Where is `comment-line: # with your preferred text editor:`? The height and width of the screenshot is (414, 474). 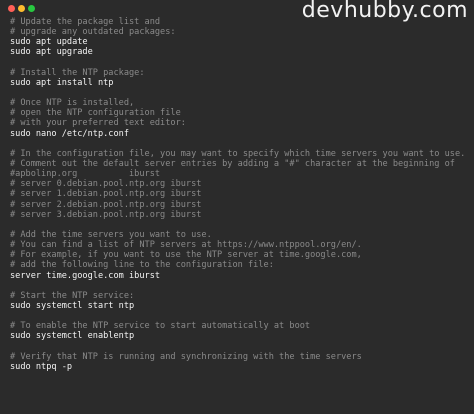 comment-line: # with your preferred text editor: is located at coordinates (98, 123).